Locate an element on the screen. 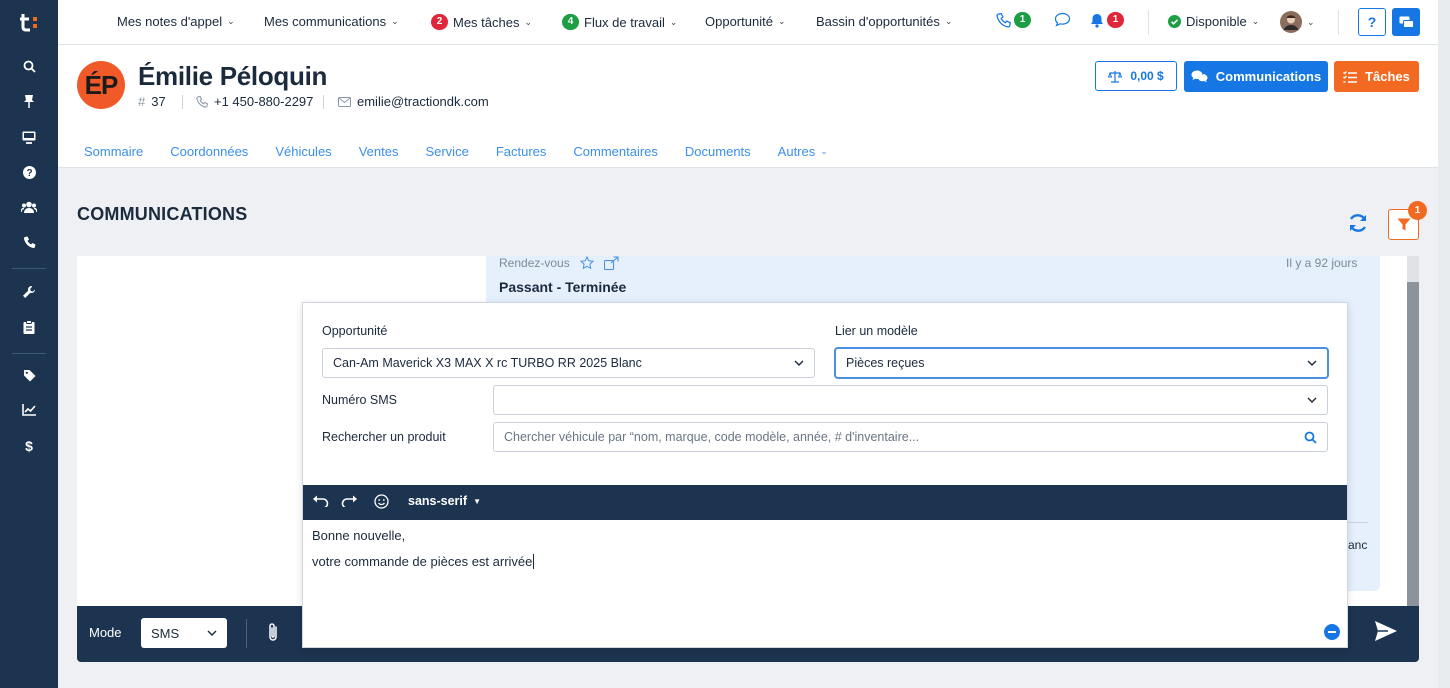 The image size is (1450, 688). template-value: Pièces reçues is located at coordinates (885, 363).